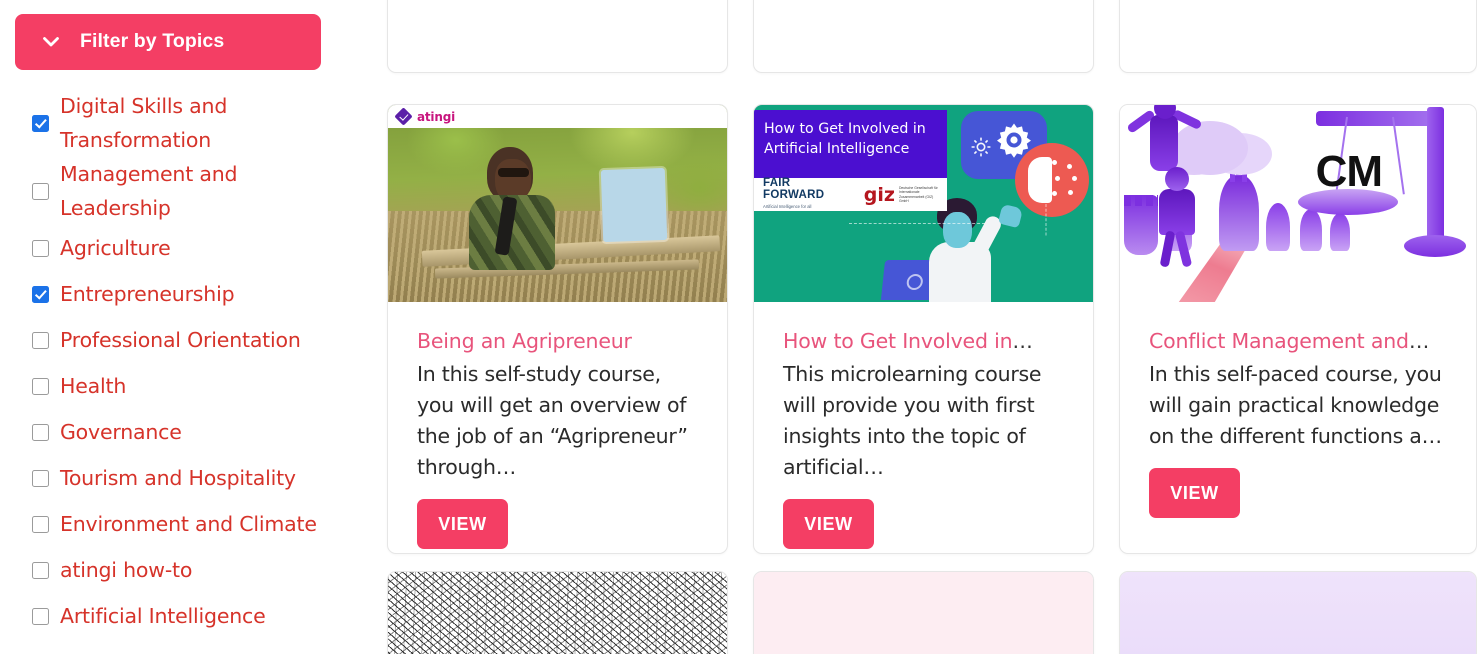 Image resolution: width=1477 pixels, height=654 pixels. Describe the element at coordinates (152, 41) in the screenshot. I see `filter-by-topics-label: Filter by Topics` at that location.